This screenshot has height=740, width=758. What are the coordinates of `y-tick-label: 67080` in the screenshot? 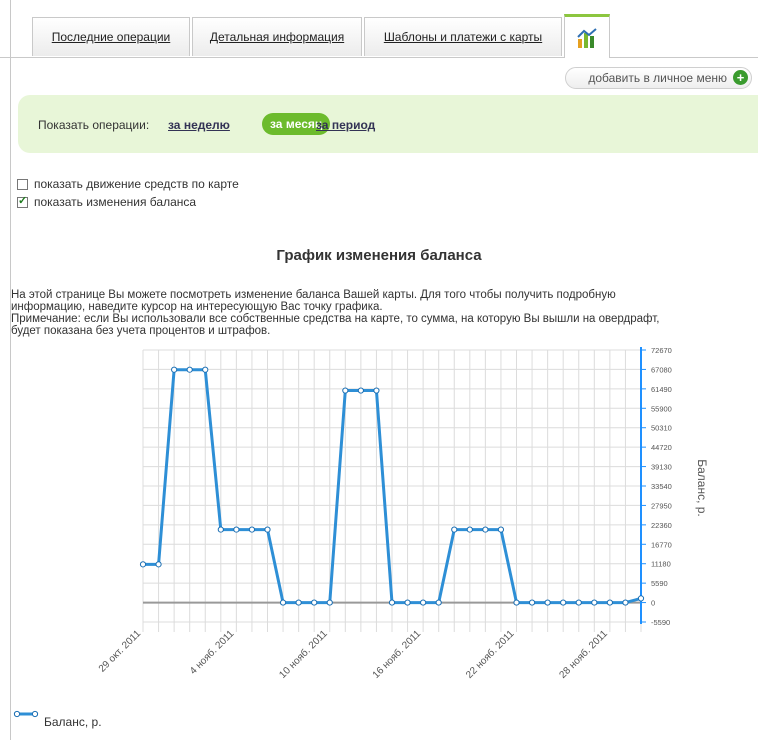 It's located at (661, 369).